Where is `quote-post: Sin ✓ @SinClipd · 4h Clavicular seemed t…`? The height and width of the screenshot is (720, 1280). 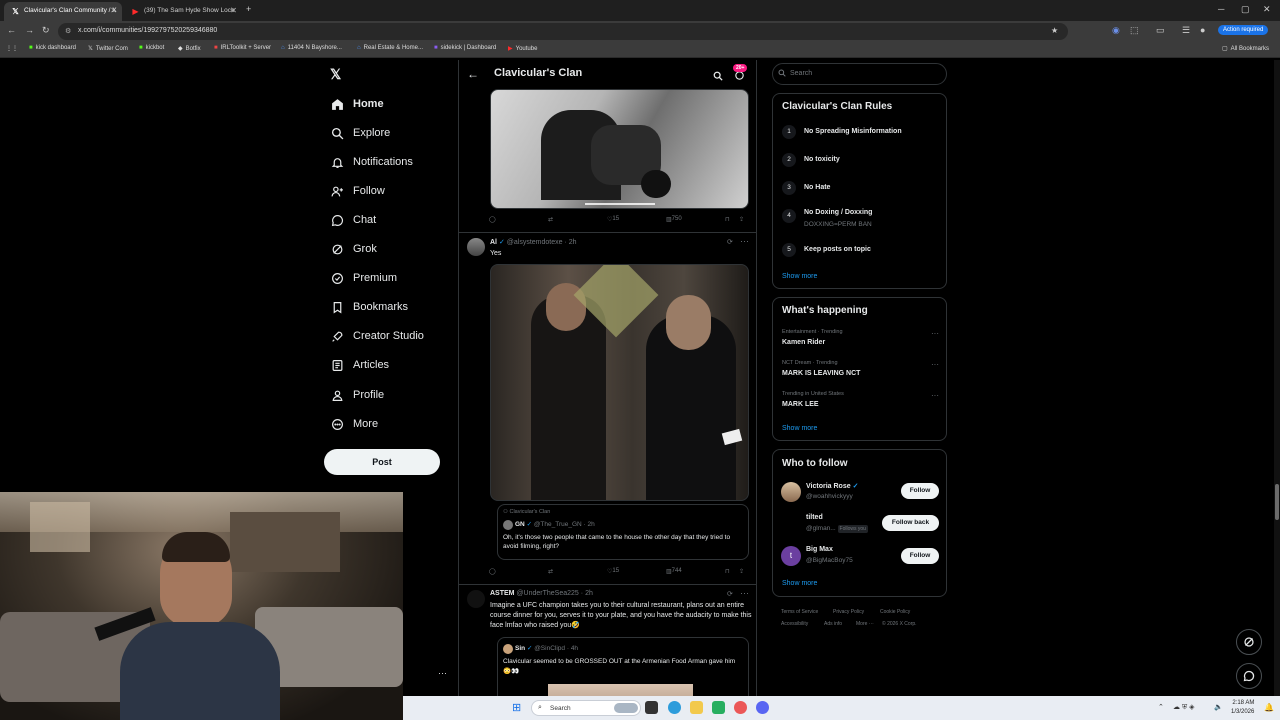
quote-post: Sin ✓ @SinClipd · 4h Clavicular seemed t… is located at coordinates (623, 666).